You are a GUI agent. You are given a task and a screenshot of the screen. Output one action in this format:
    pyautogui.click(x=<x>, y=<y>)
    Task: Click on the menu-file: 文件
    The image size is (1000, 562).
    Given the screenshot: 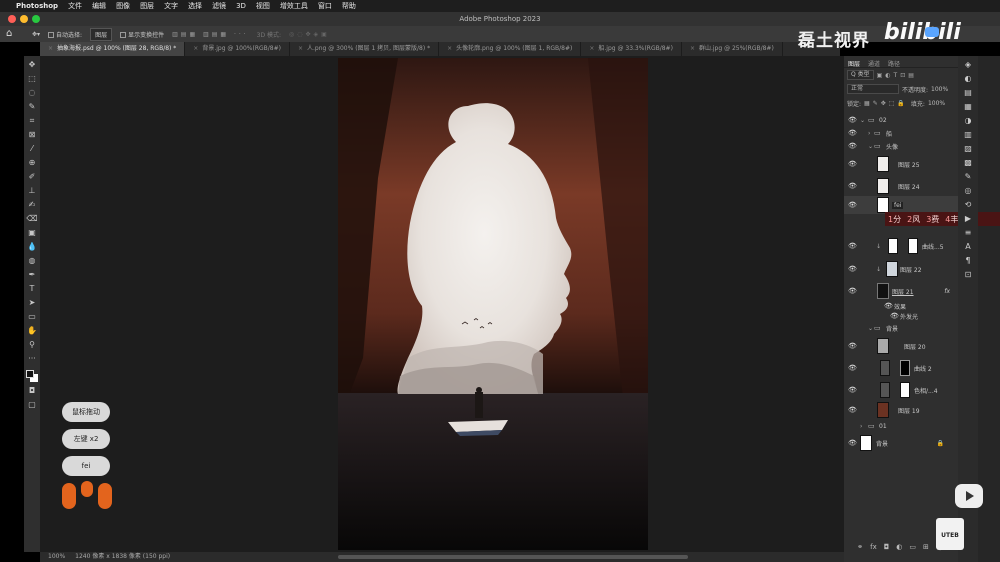 What is the action you would take?
    pyautogui.click(x=75, y=6)
    